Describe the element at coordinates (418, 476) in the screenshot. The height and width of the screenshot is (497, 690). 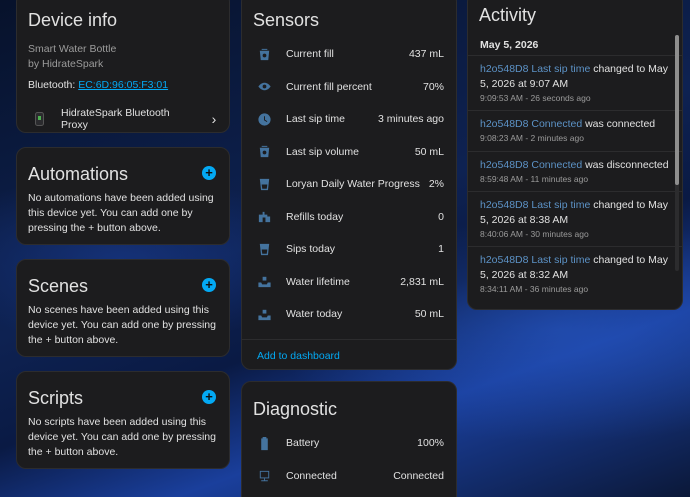
I see `diagnostic-value: Connected` at that location.